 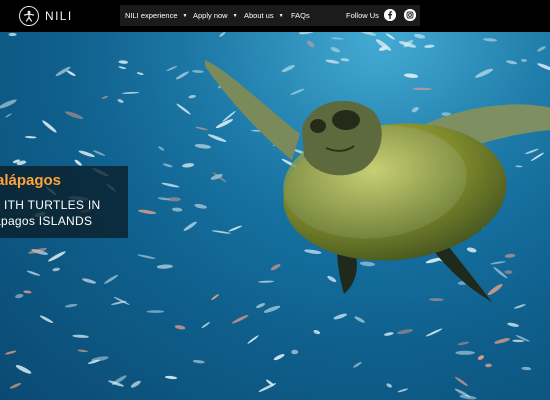 I want to click on nav-item-label: NILI experience, so click(x=151, y=15).